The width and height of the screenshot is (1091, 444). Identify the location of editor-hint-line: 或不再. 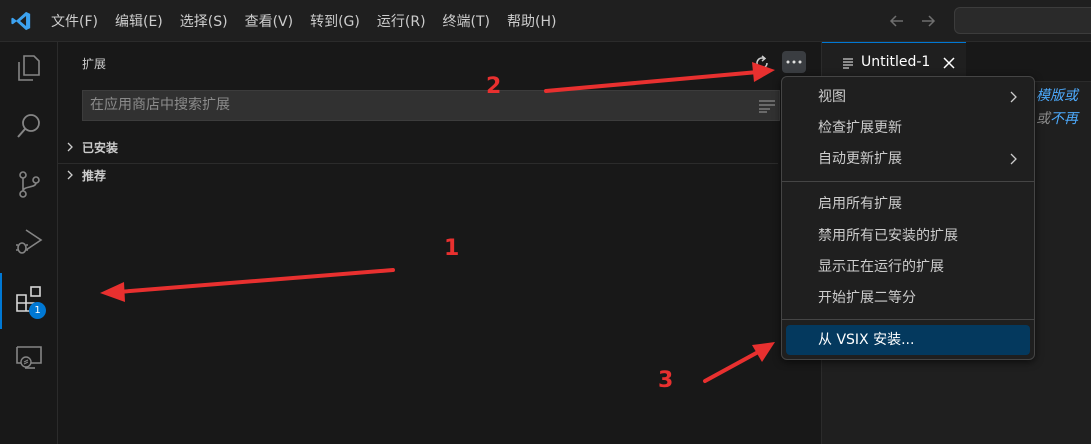
(1057, 118).